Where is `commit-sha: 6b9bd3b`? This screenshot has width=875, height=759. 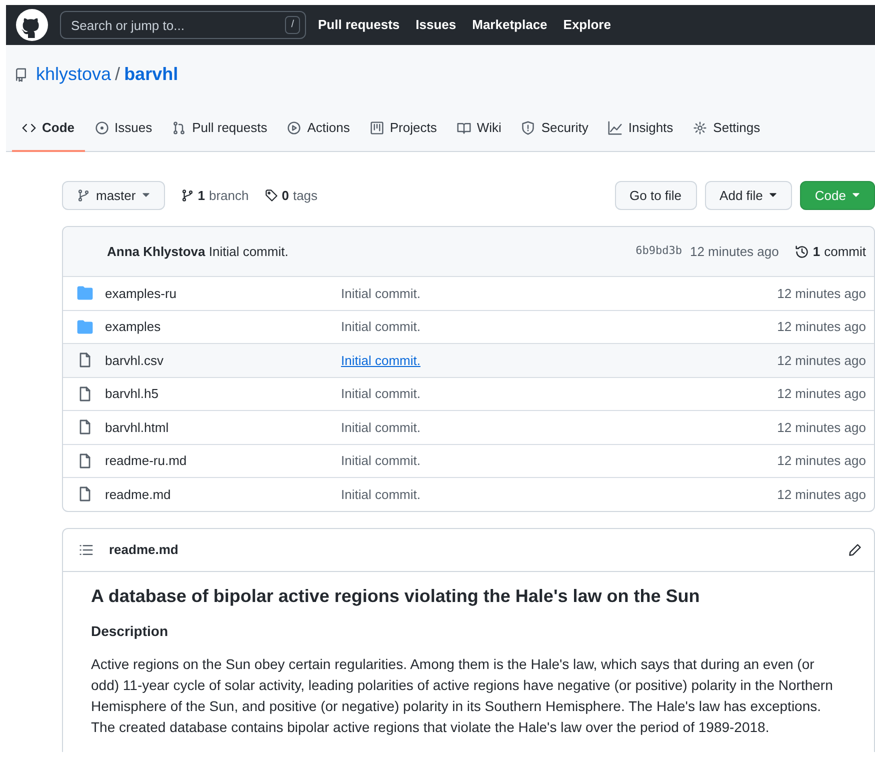
commit-sha: 6b9bd3b is located at coordinates (659, 251).